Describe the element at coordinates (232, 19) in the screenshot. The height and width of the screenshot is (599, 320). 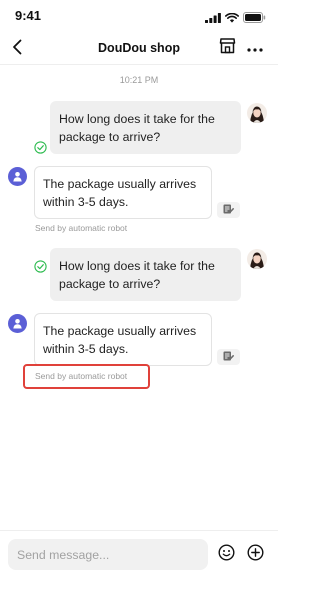
I see `wifi-icon` at that location.